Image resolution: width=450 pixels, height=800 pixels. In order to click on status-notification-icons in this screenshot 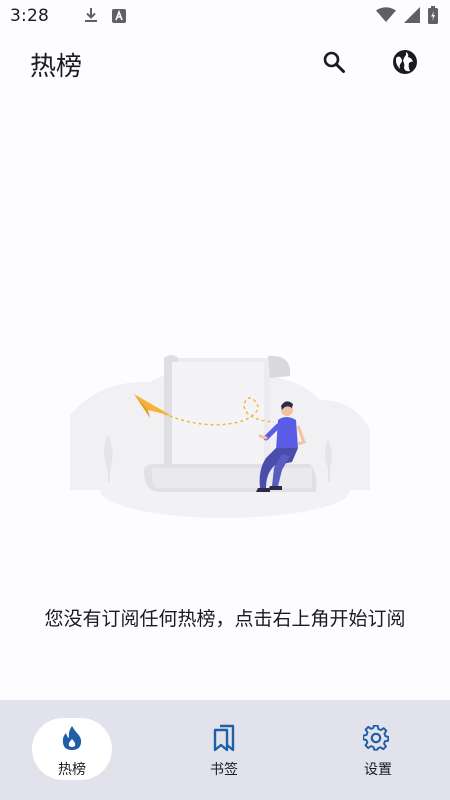, I will do `click(105, 17)`.